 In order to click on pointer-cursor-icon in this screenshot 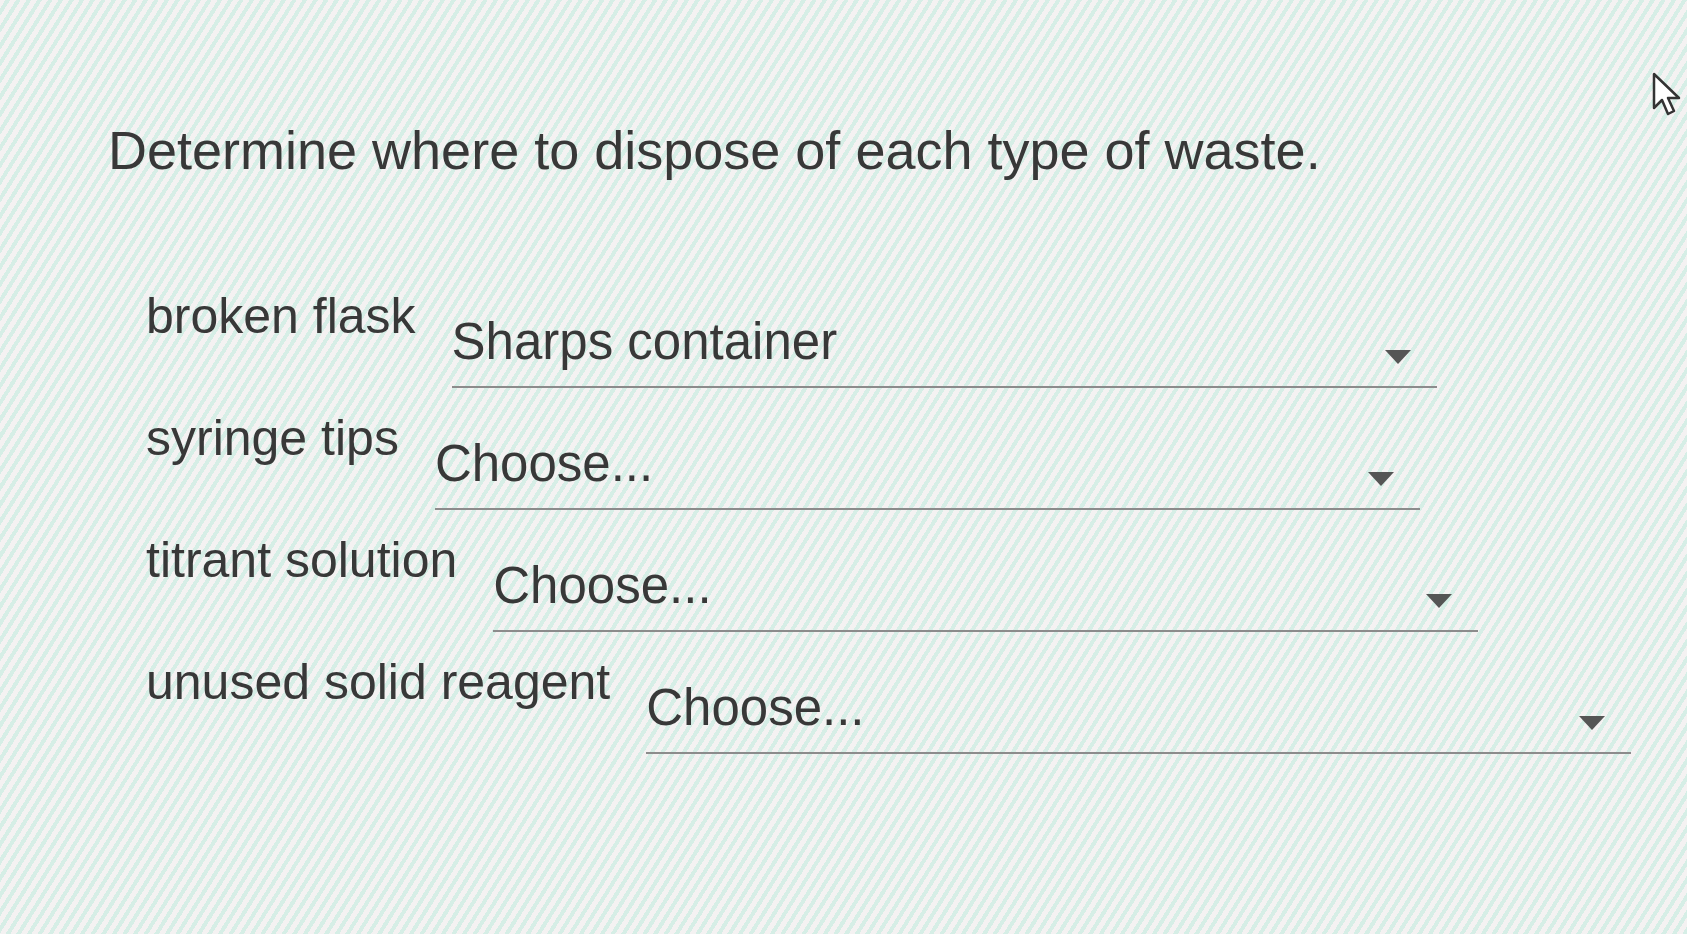, I will do `click(1667, 94)`.